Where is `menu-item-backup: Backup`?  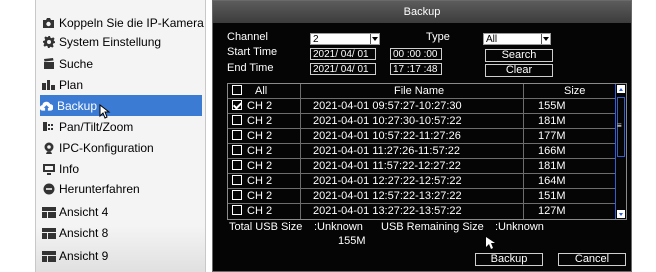
menu-item-backup: Backup is located at coordinates (121, 105).